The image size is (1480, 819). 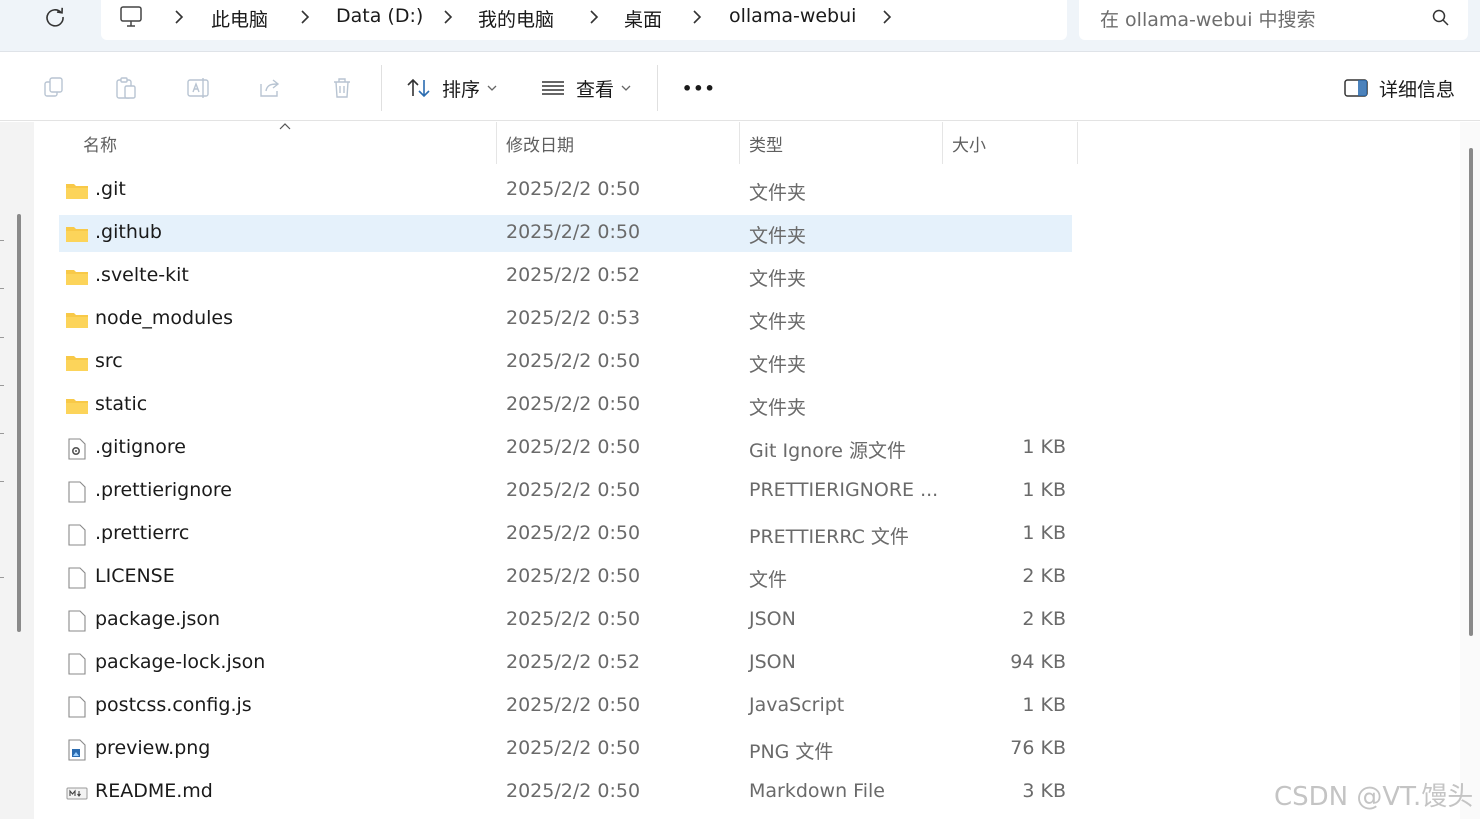 What do you see at coordinates (1374, 797) in the screenshot?
I see `watermark: CSDN @VT.馒头` at bounding box center [1374, 797].